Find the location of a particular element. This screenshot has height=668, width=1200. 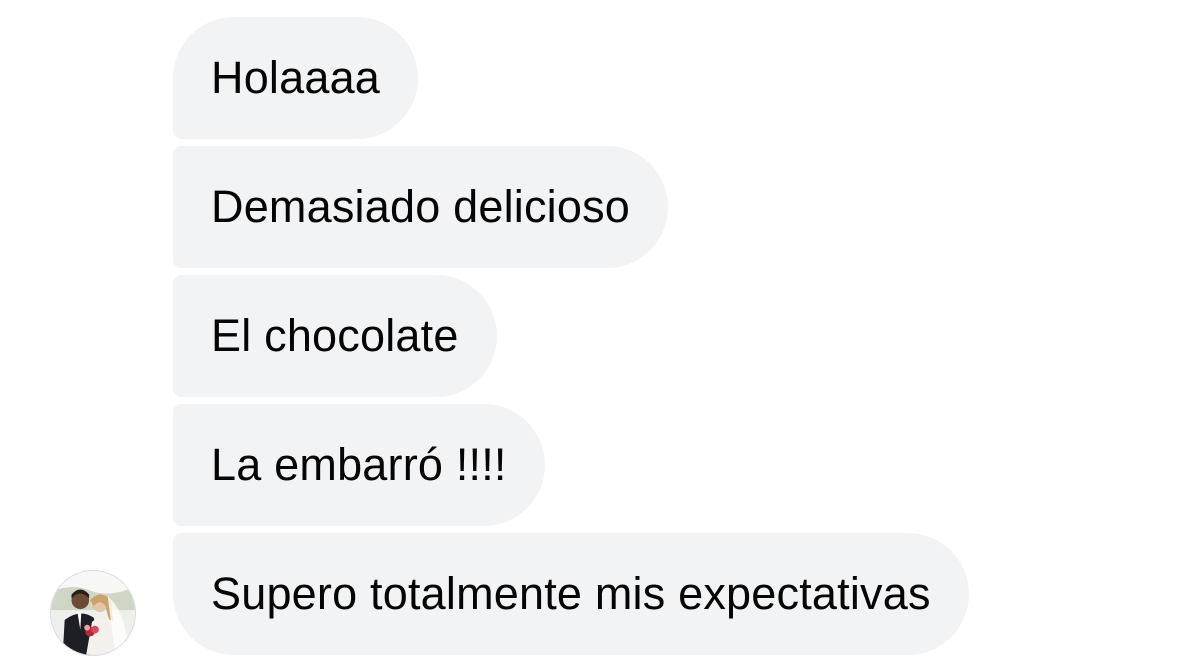

message-bubble: El chocolate is located at coordinates (335, 336).